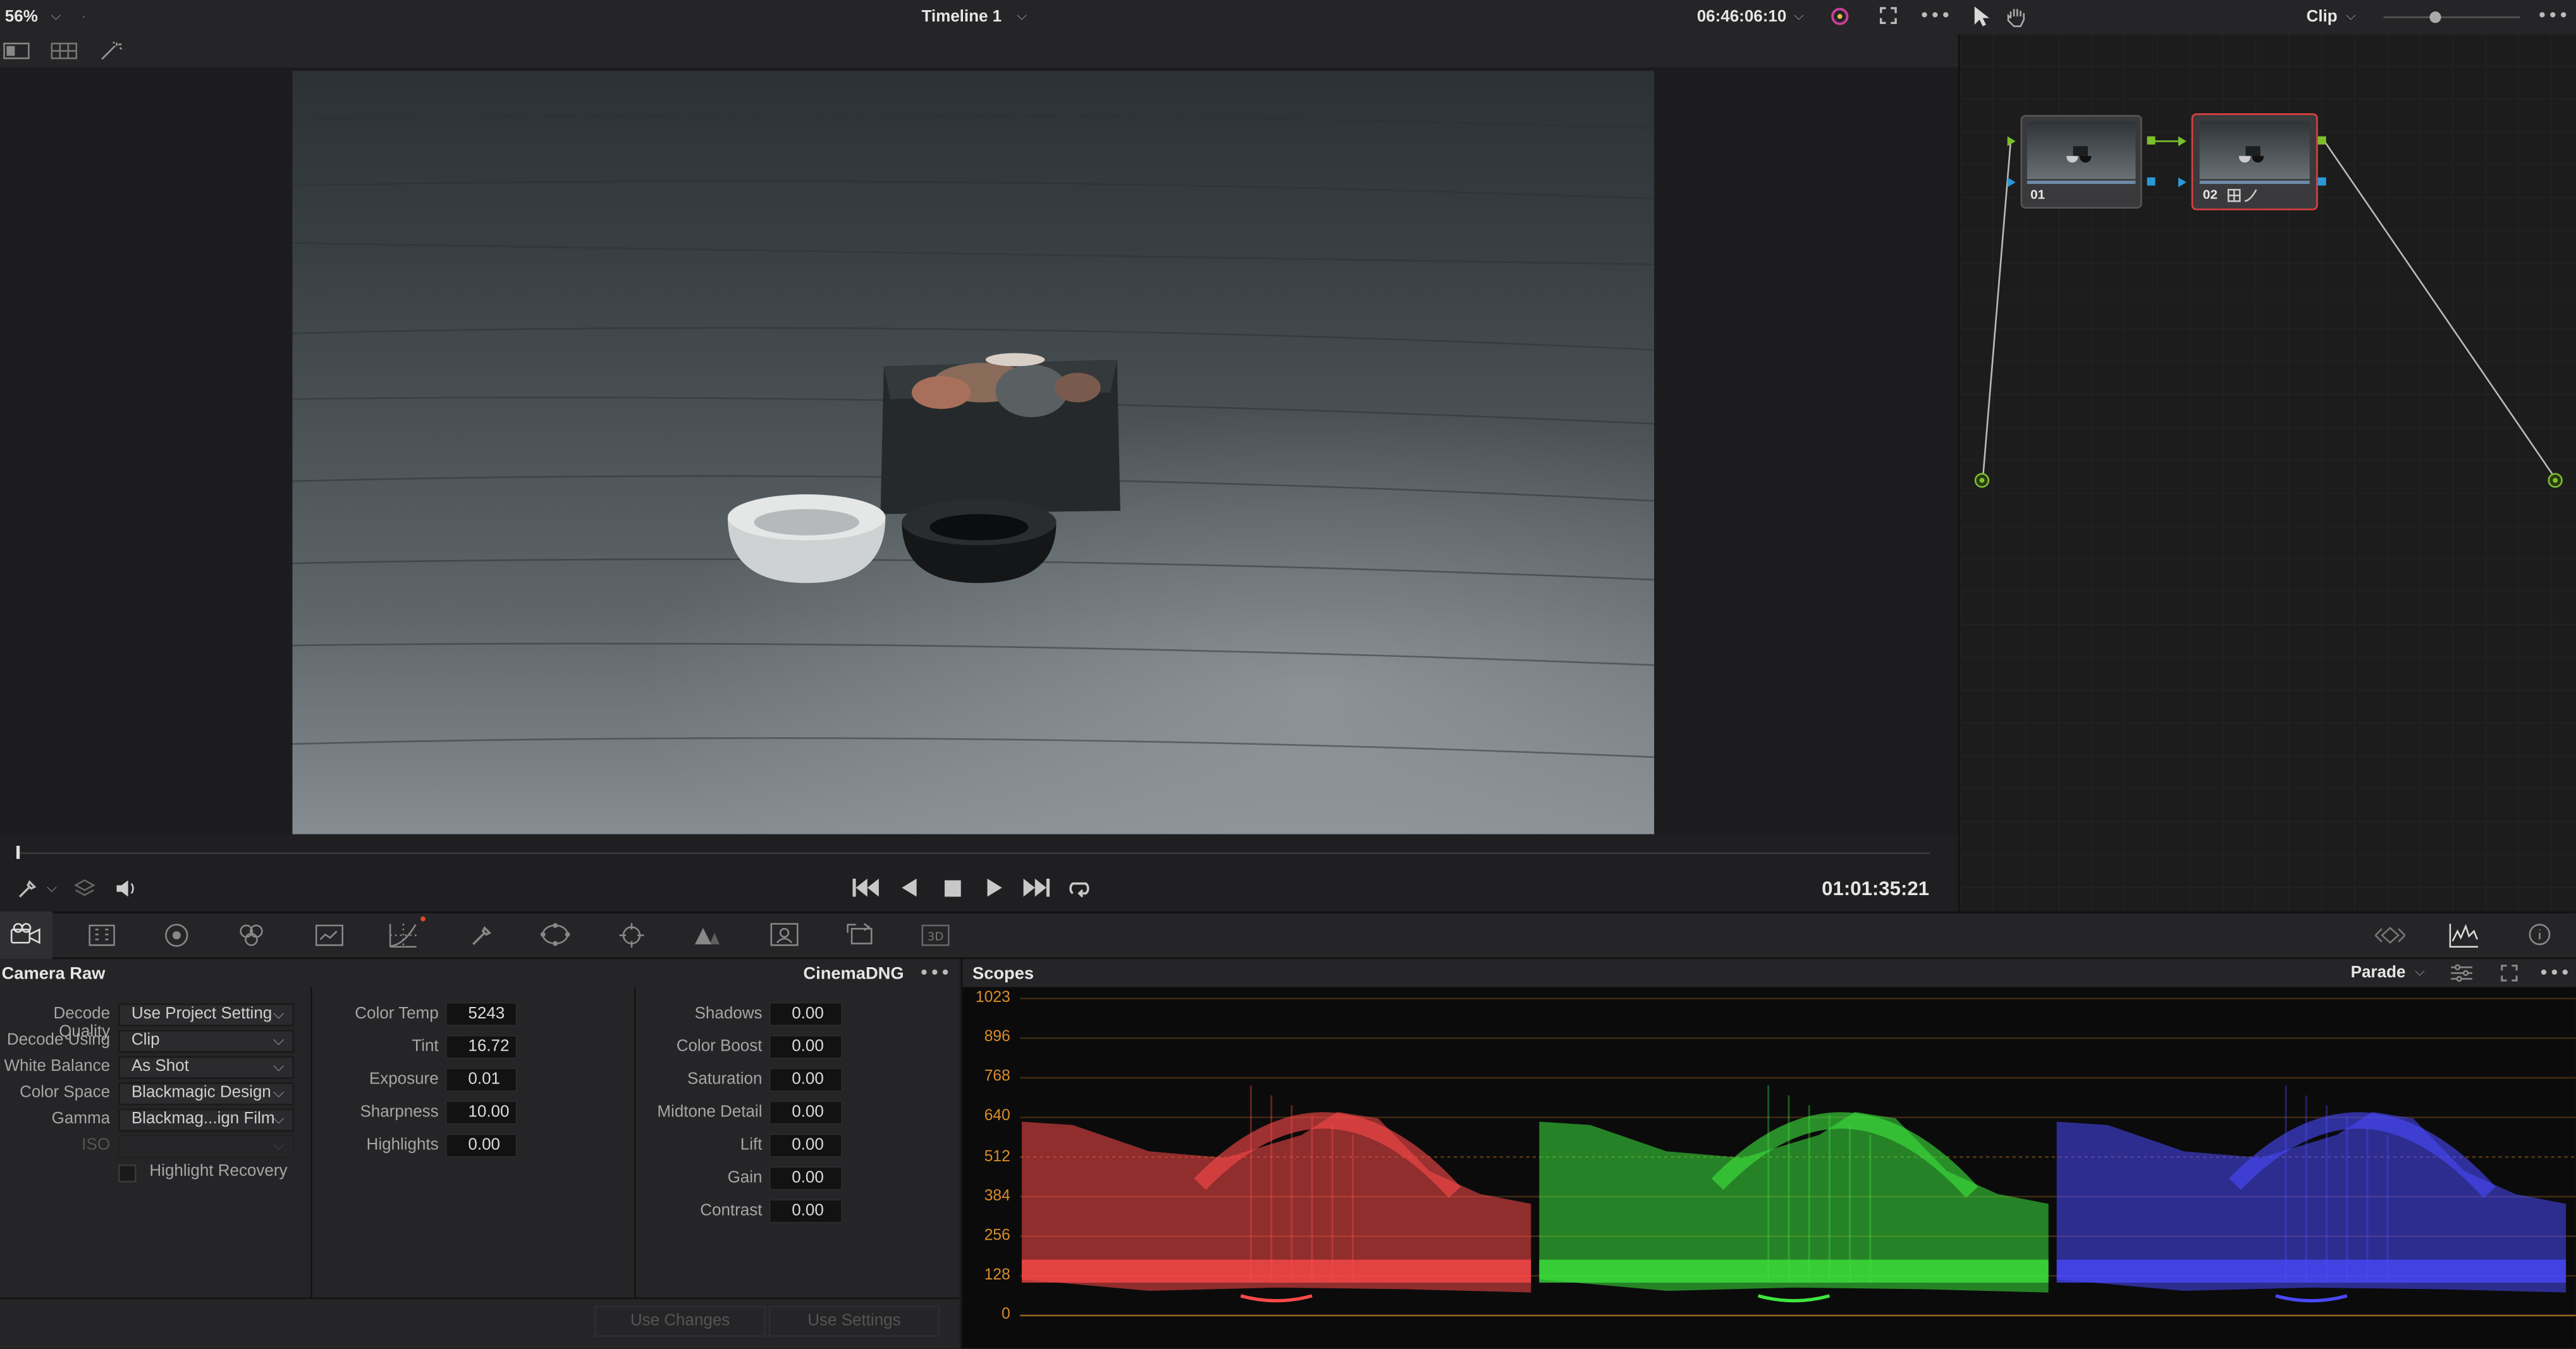 Image resolution: width=2576 pixels, height=1349 pixels. Describe the element at coordinates (329, 934) in the screenshot. I see `motion-effects-icon` at that location.